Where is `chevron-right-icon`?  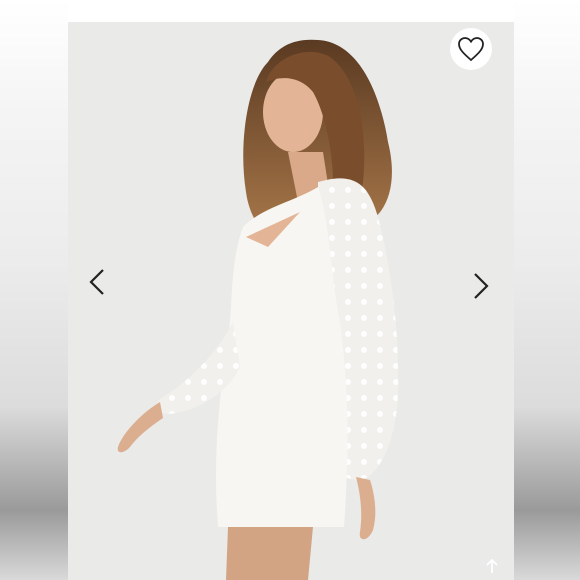 chevron-right-icon is located at coordinates (481, 286).